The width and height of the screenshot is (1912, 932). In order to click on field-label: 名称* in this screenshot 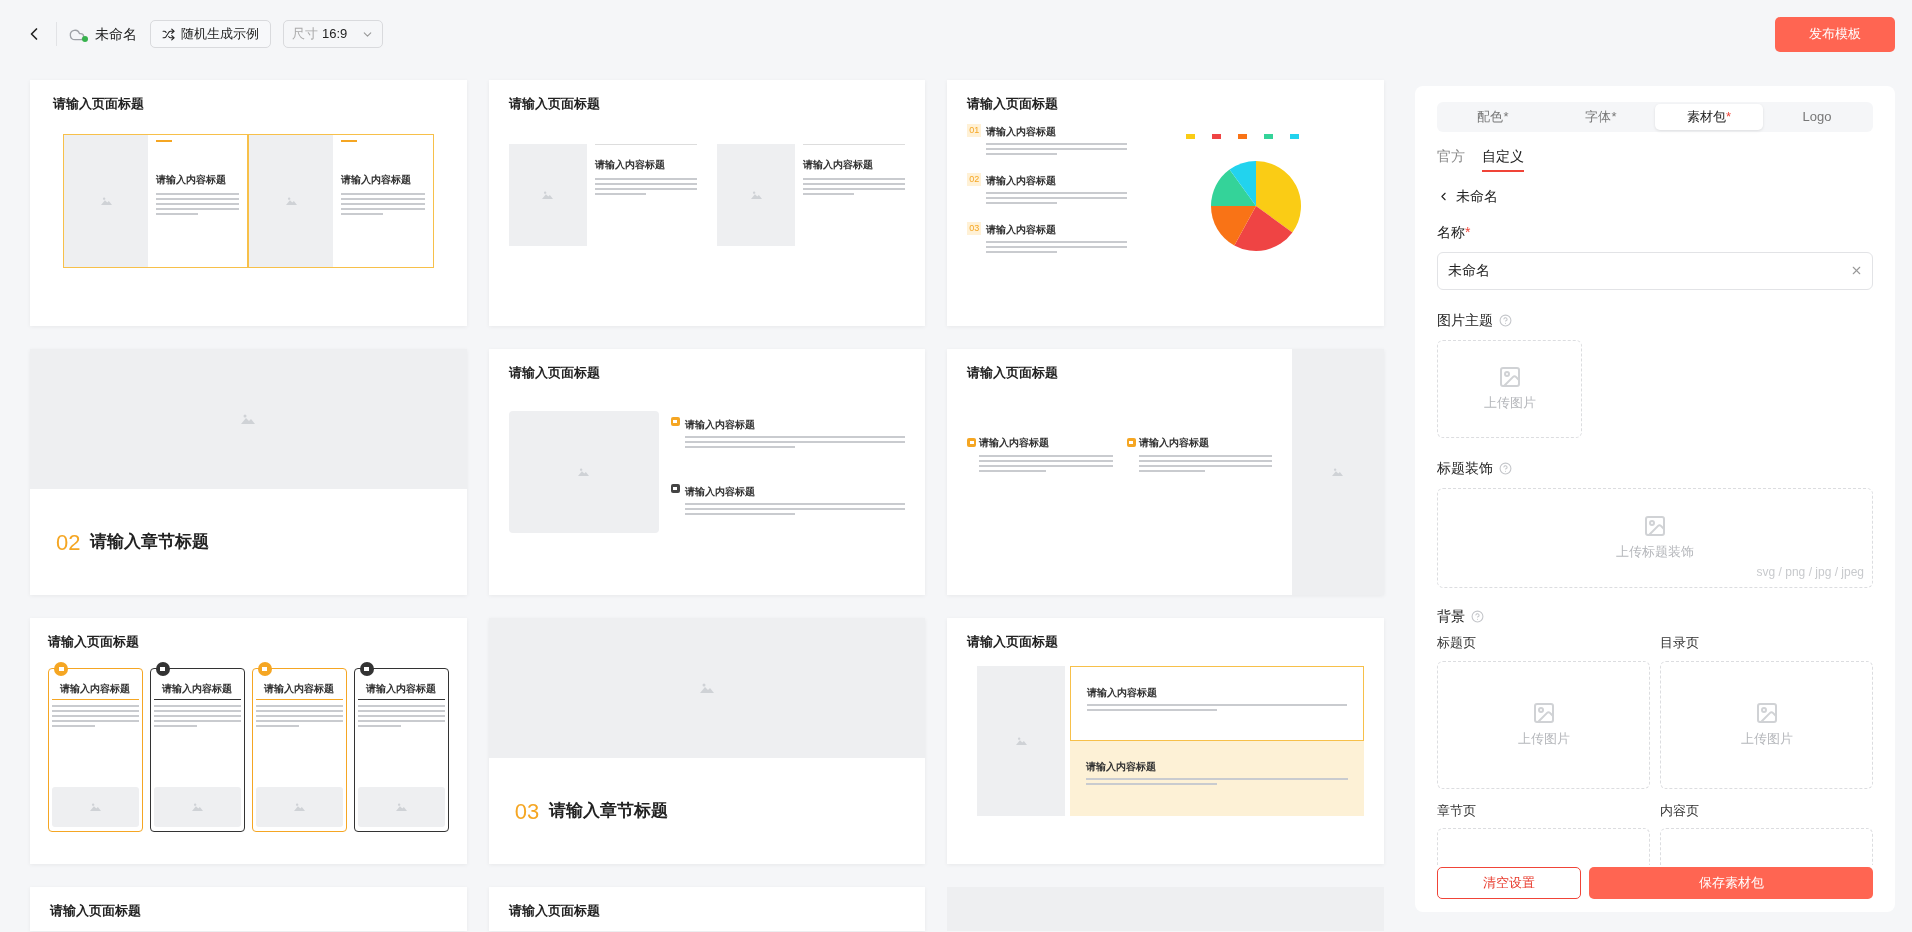, I will do `click(1454, 232)`.